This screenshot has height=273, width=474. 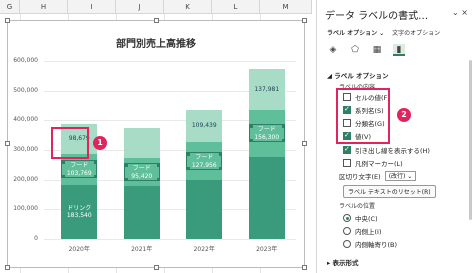 I want to click on position-center: 中央(C), so click(x=360, y=218).